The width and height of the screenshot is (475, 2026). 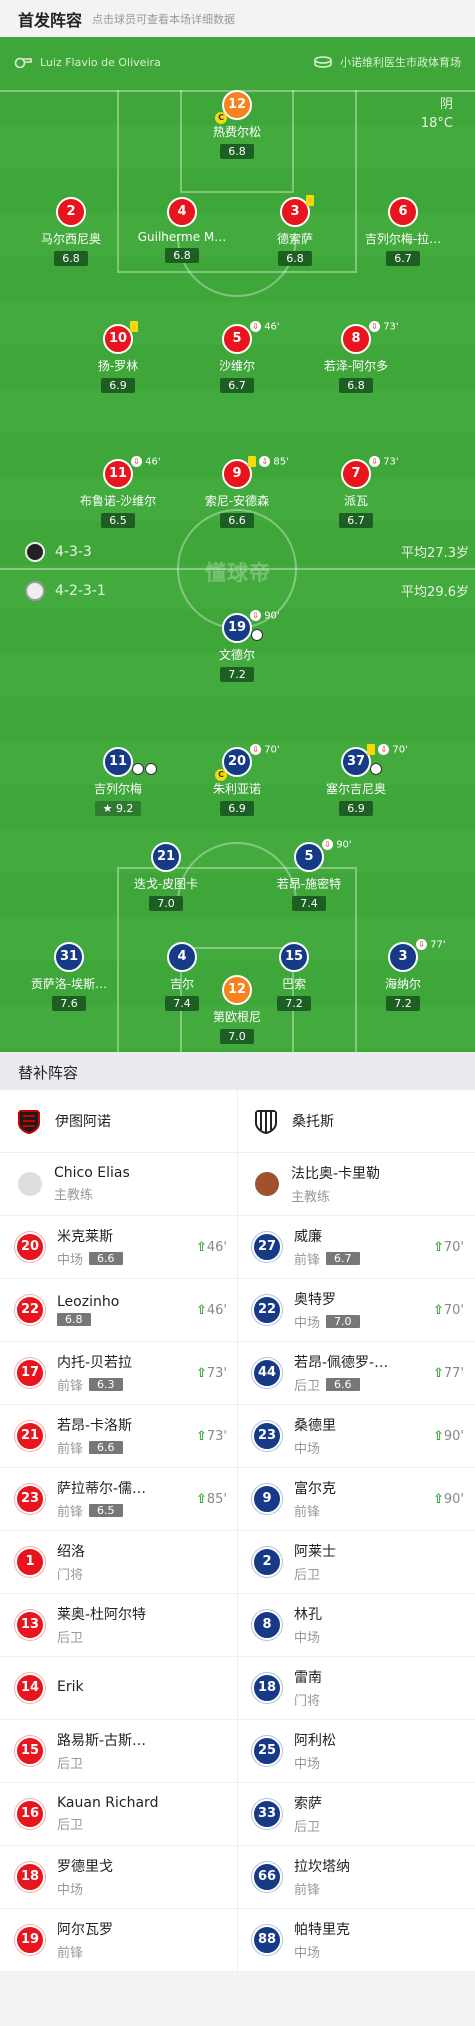 What do you see at coordinates (355, 1247) in the screenshot?
I see `away-sub-player: 27 威廉 前锋 6.7 ⇧70'` at bounding box center [355, 1247].